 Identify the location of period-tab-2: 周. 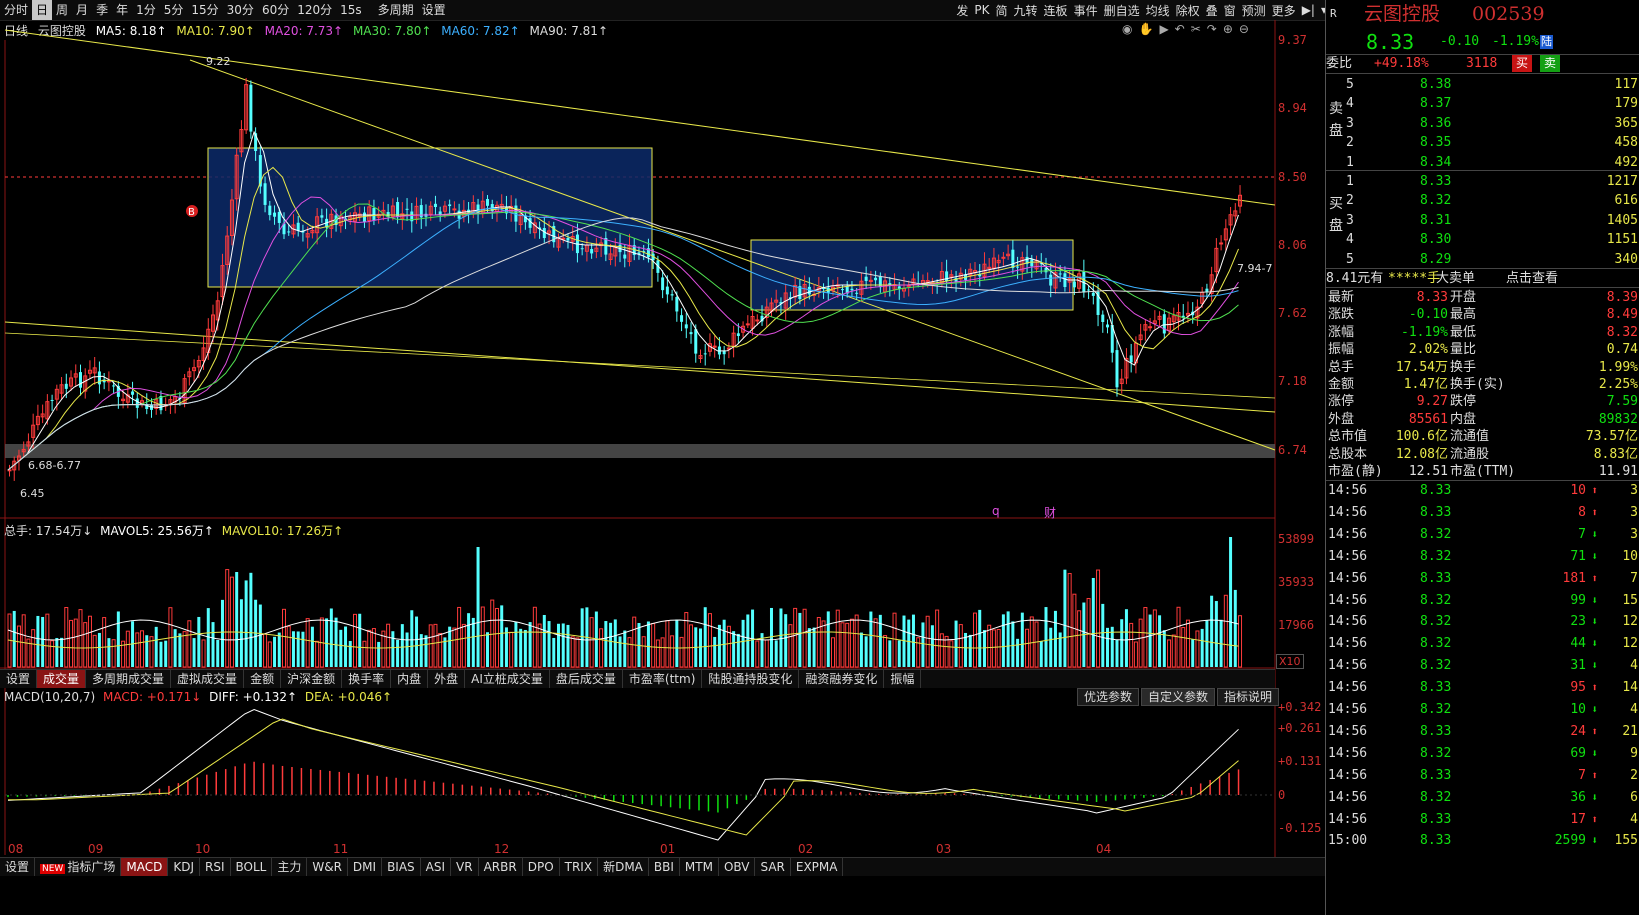
(62, 10).